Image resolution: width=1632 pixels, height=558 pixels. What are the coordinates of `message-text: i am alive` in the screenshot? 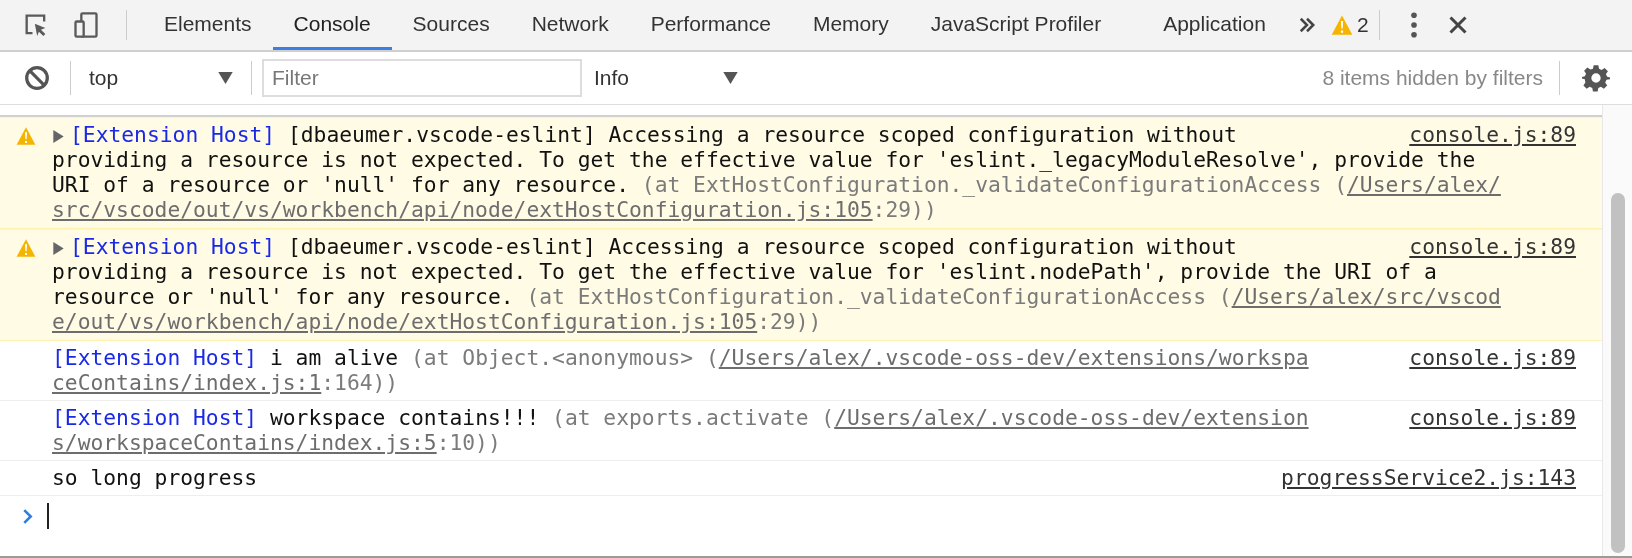 It's located at (334, 357).